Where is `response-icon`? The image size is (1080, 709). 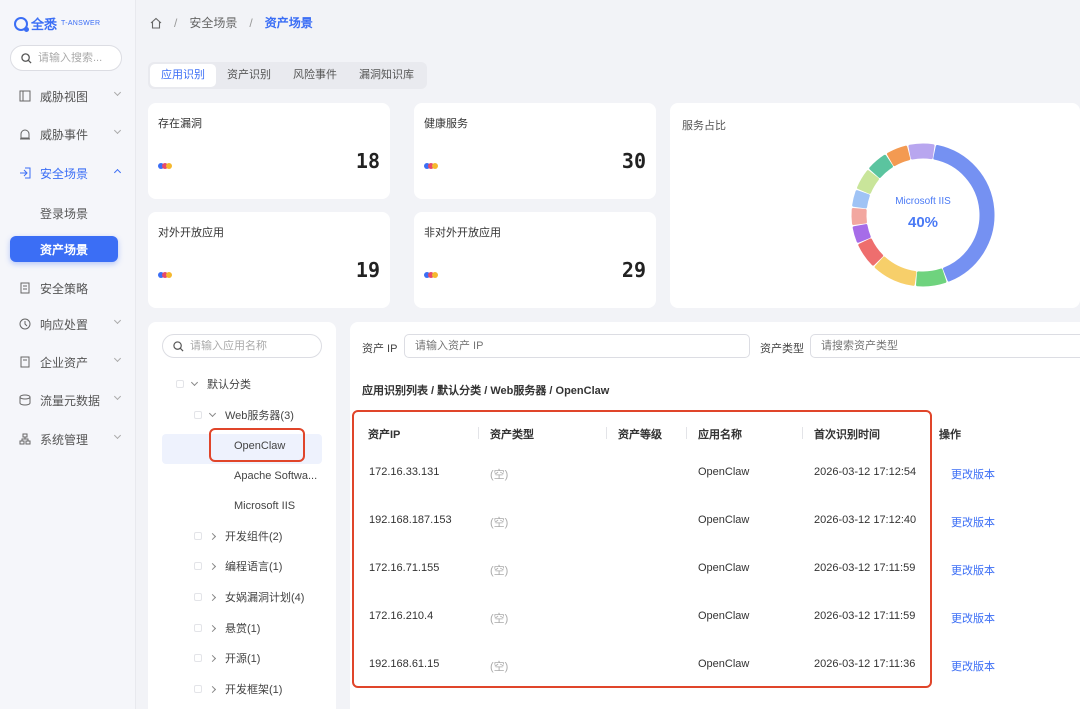 response-icon is located at coordinates (24, 324).